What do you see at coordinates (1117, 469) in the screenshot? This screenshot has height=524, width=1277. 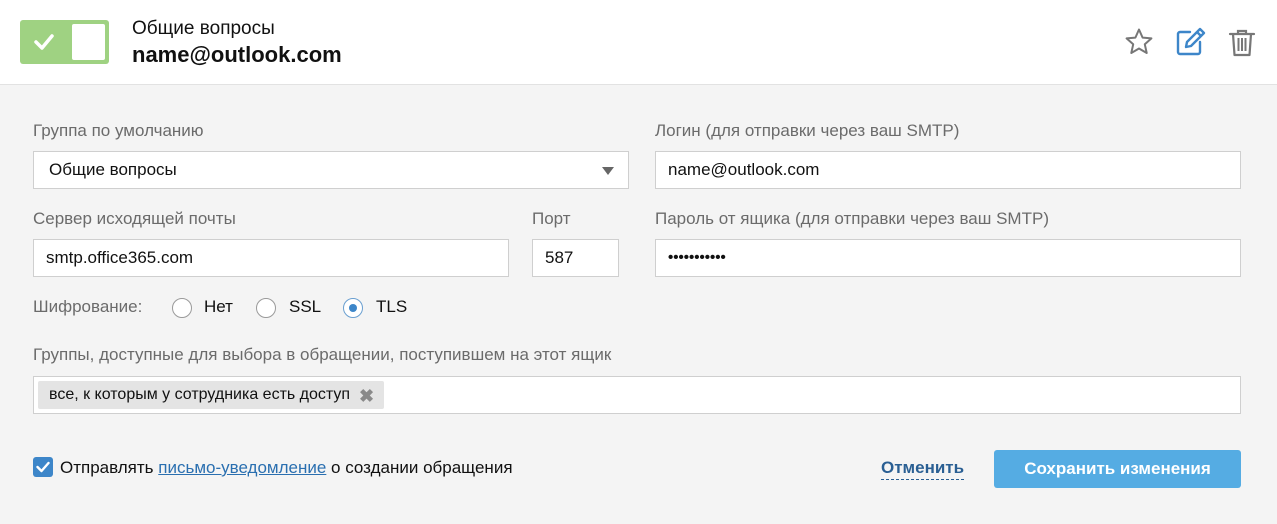 I see `save-changes-button: Сохранить изменения` at bounding box center [1117, 469].